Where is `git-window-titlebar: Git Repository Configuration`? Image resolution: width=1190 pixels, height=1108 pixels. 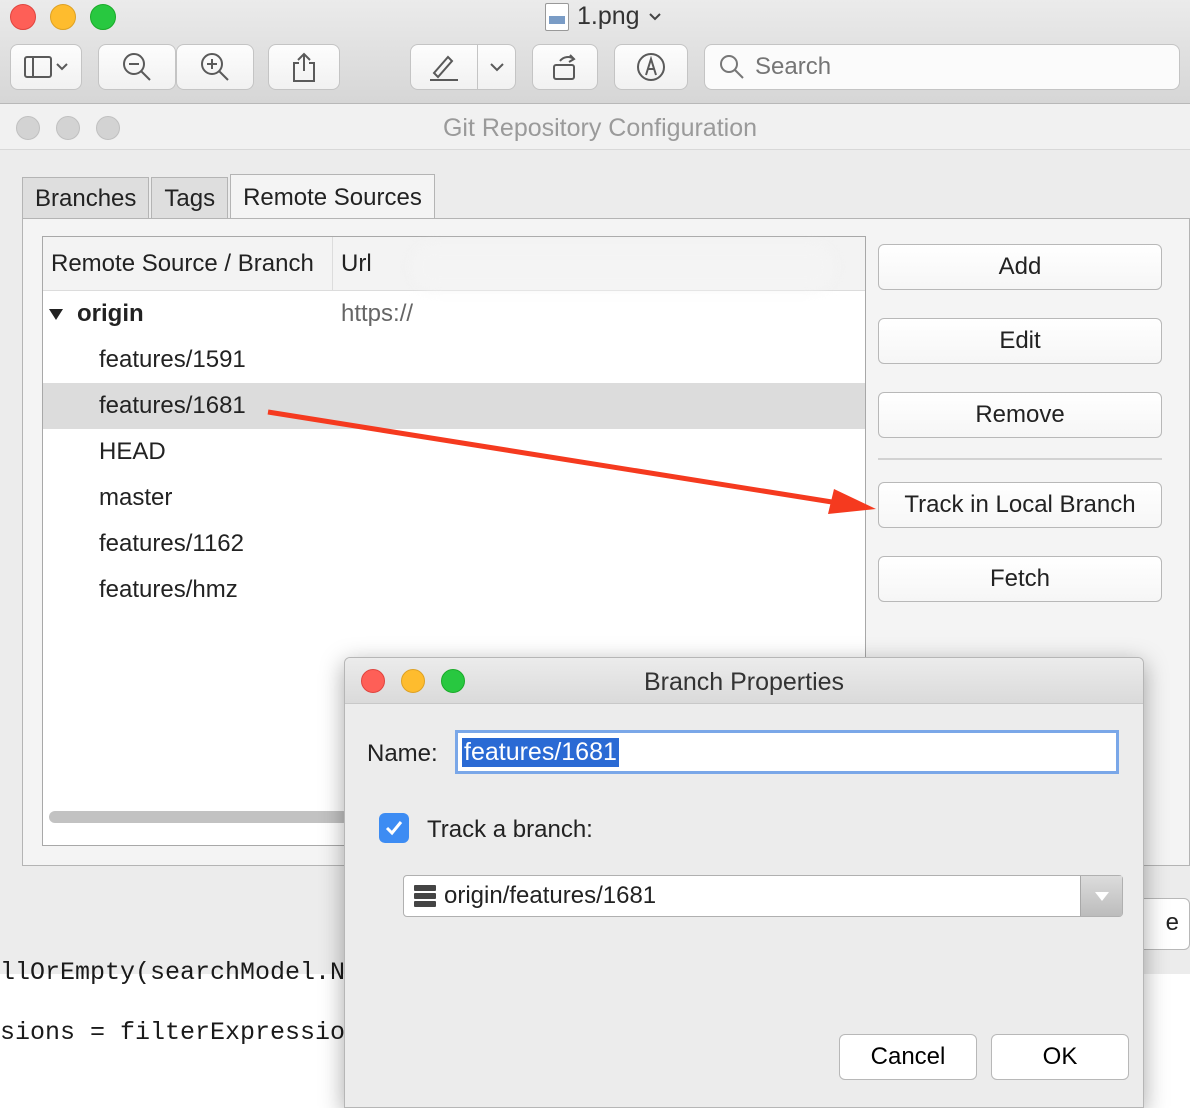
git-window-titlebar: Git Repository Configuration is located at coordinates (595, 127).